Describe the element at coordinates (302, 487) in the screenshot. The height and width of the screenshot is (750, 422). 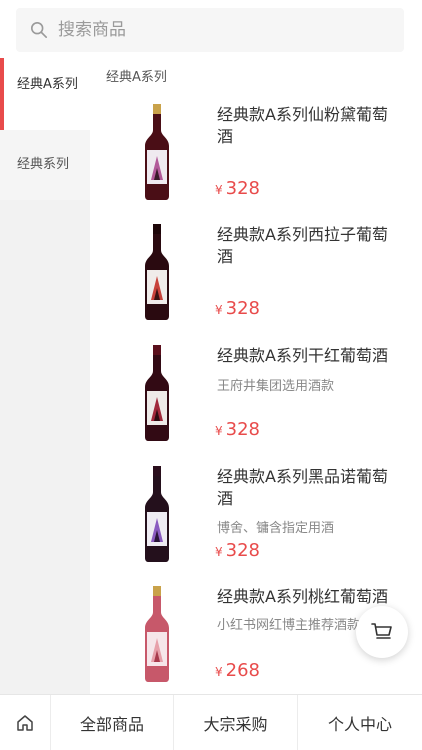
I see `product-name: 经典款A系列黑品诺葡萄酒` at that location.